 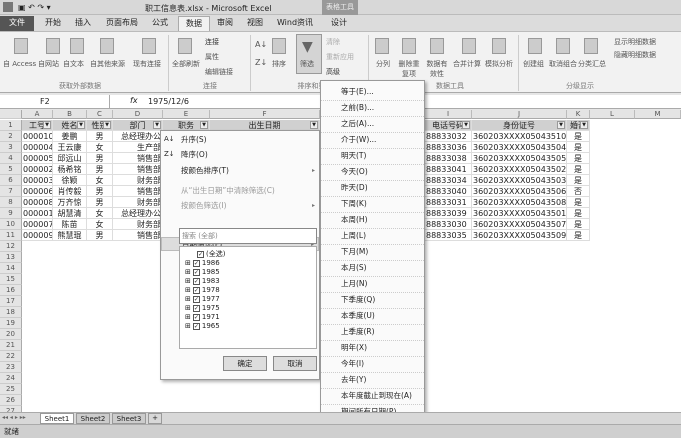 I want to click on date-filter-item: 下季度(Q), so click(x=372, y=300).